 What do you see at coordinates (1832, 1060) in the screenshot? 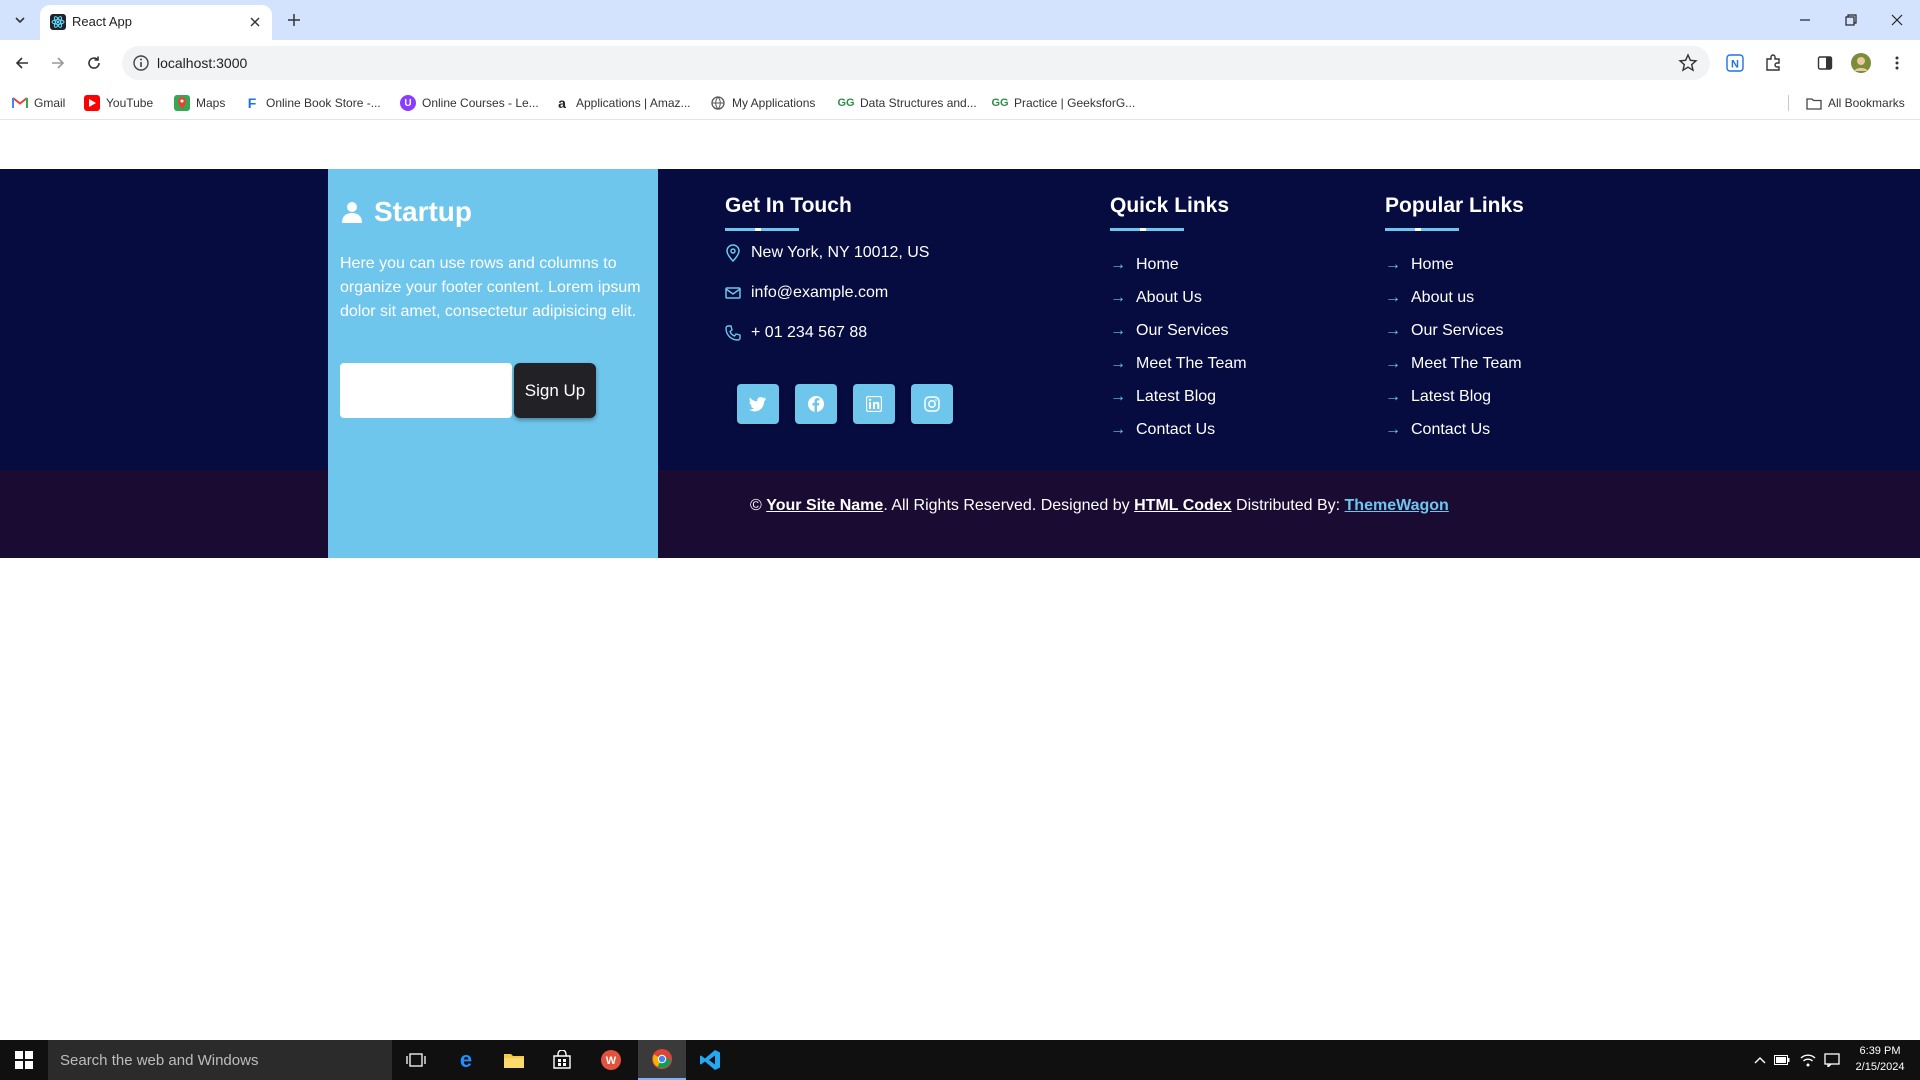
I see `notifications-icon` at bounding box center [1832, 1060].